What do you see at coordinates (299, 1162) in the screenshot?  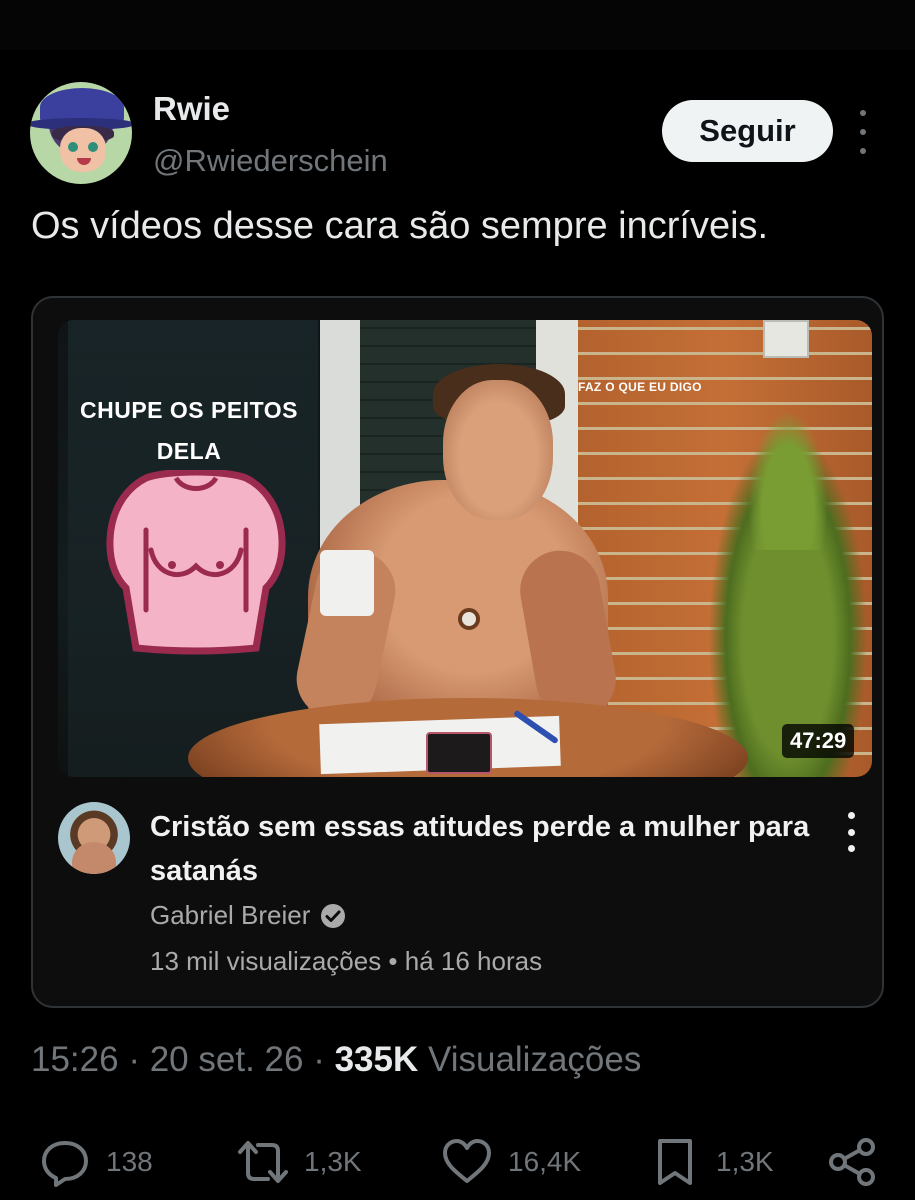 I see `retweet-button: 1,3K` at bounding box center [299, 1162].